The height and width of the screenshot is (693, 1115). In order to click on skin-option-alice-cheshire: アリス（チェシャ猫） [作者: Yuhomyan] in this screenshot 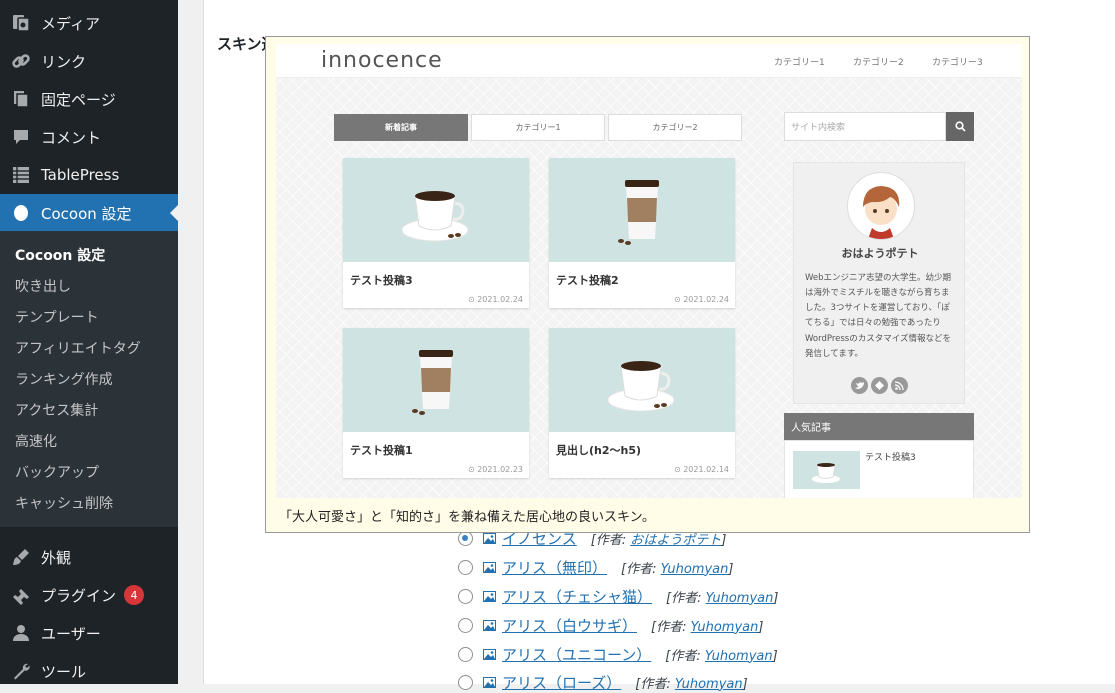, I will do `click(618, 596)`.